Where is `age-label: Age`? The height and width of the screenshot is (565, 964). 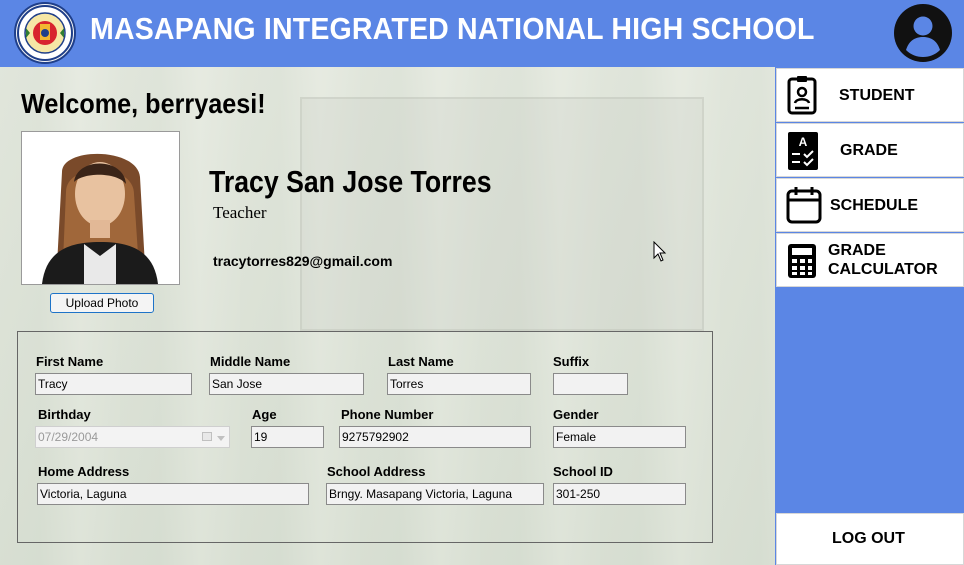 age-label: Age is located at coordinates (264, 414).